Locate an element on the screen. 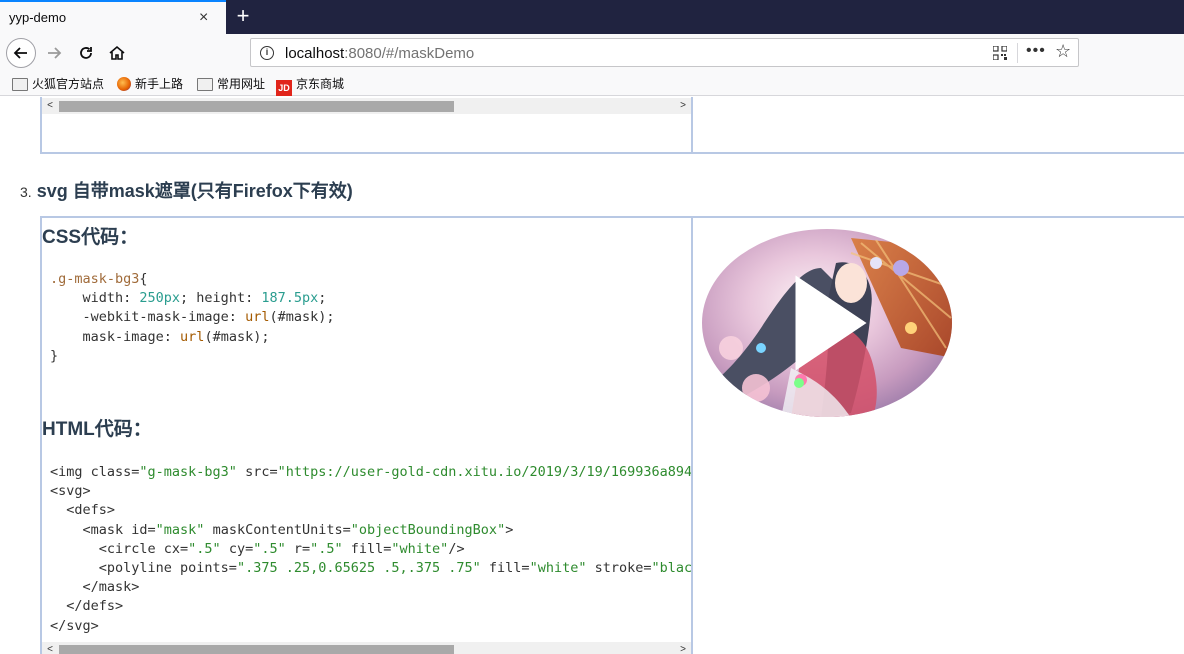 This screenshot has width=1184, height=654. code-token: <svg> is located at coordinates (70, 491).